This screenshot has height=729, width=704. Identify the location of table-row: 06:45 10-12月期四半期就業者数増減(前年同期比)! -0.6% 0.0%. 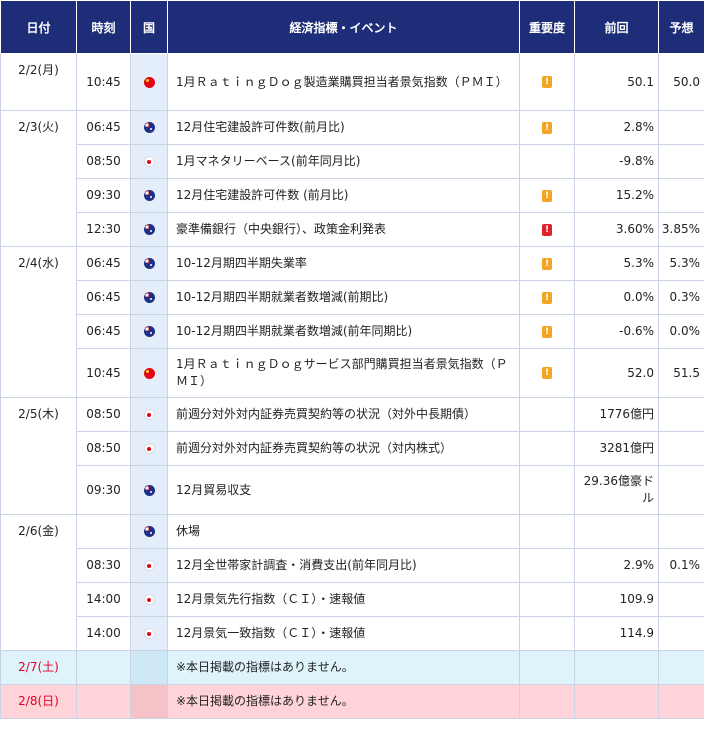
(352, 331).